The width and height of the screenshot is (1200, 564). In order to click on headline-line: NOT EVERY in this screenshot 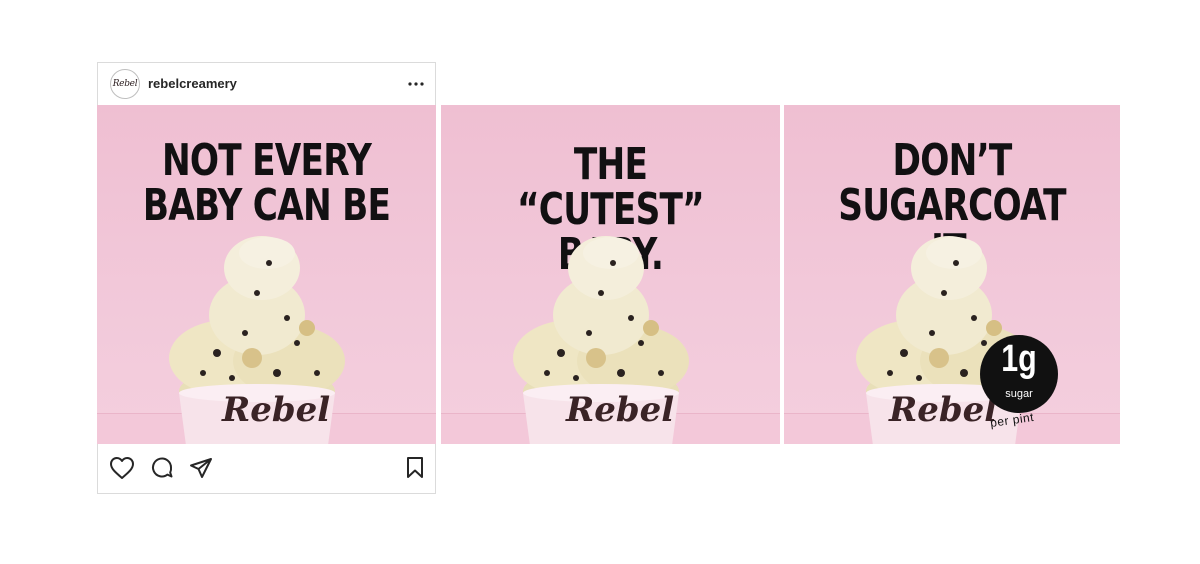, I will do `click(266, 160)`.